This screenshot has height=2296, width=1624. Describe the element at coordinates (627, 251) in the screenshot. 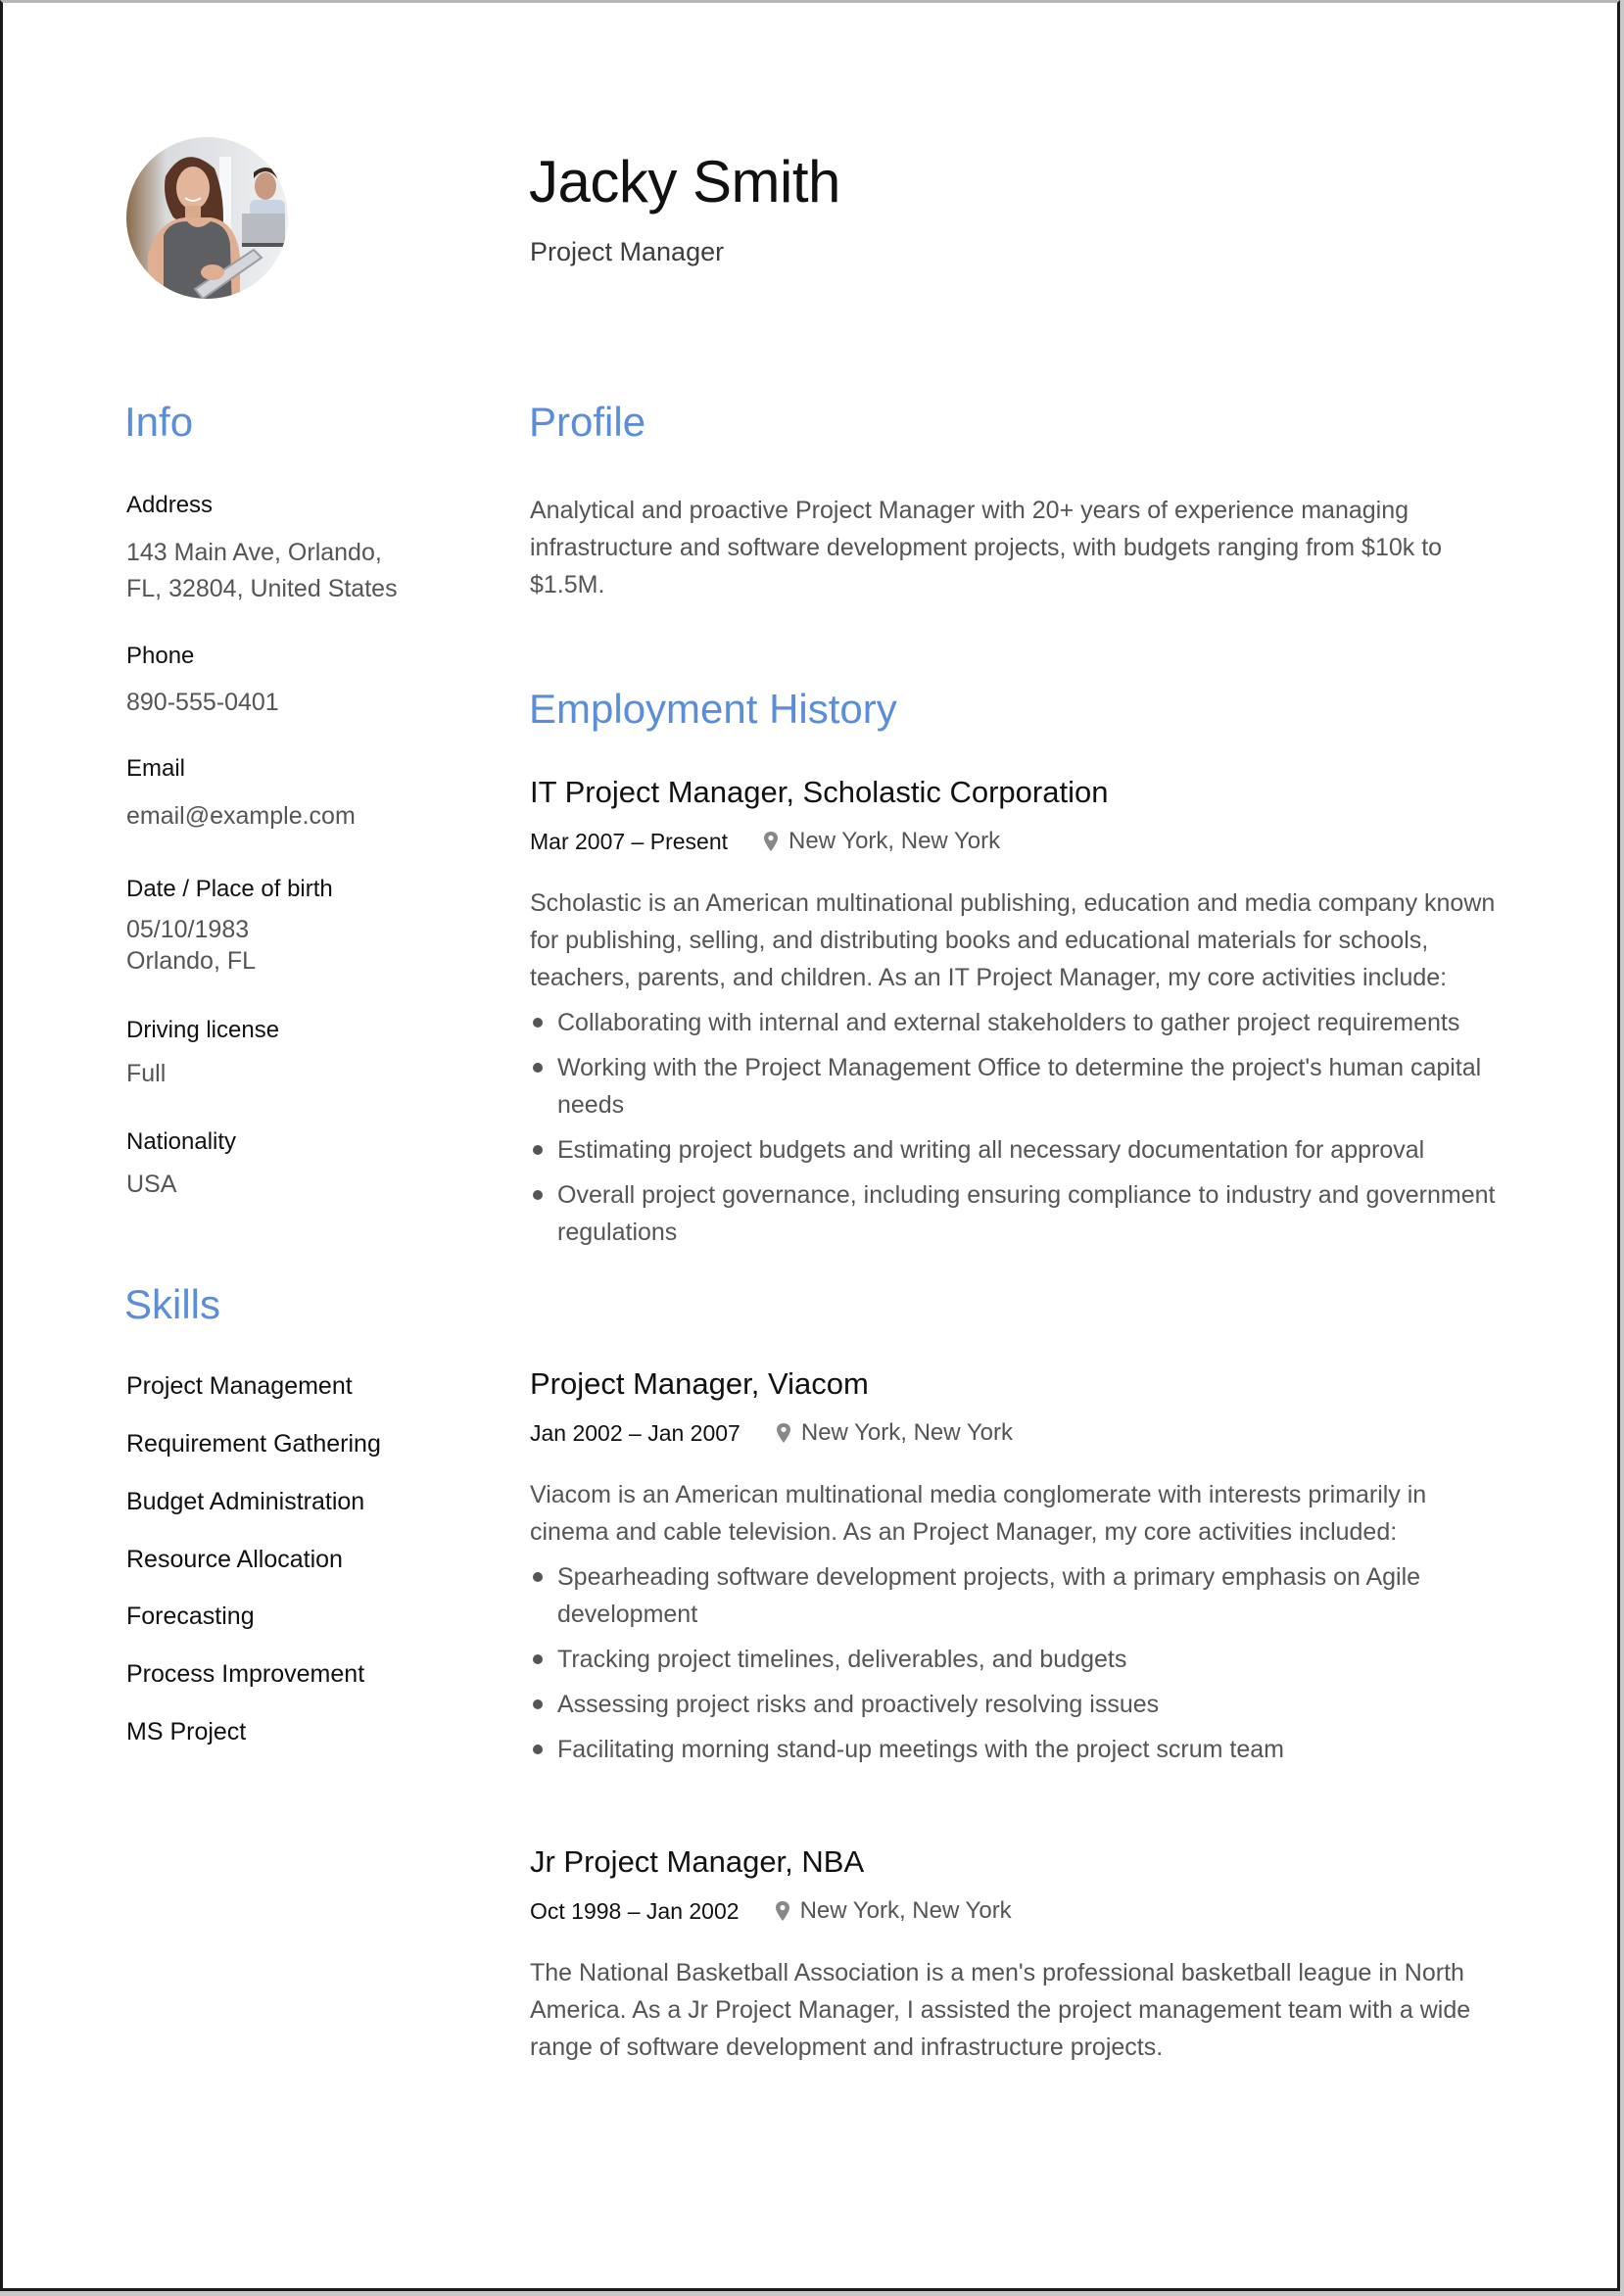

I see `candidate-title: Project Manager` at that location.